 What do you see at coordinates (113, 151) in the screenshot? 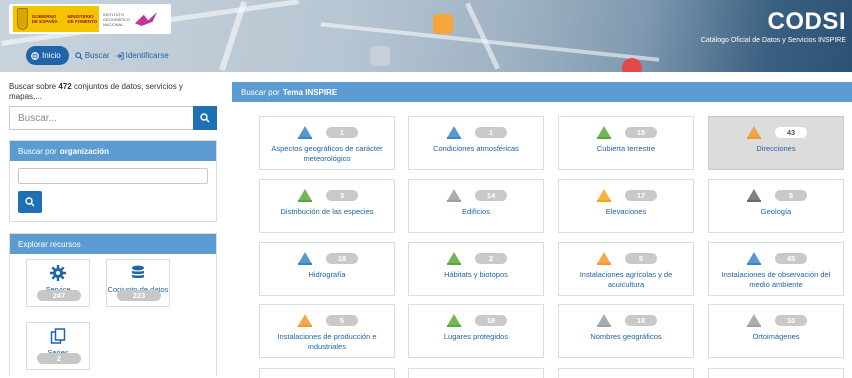
I see `organization-panel-header: Buscar por organización` at bounding box center [113, 151].